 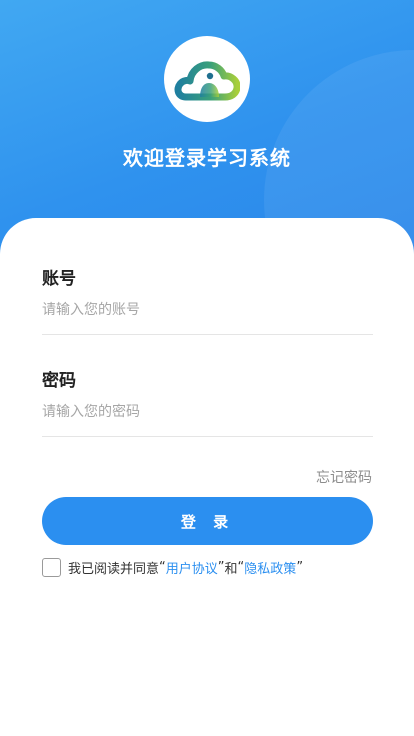 I want to click on quote-open-2: “, so click(x=241, y=567).